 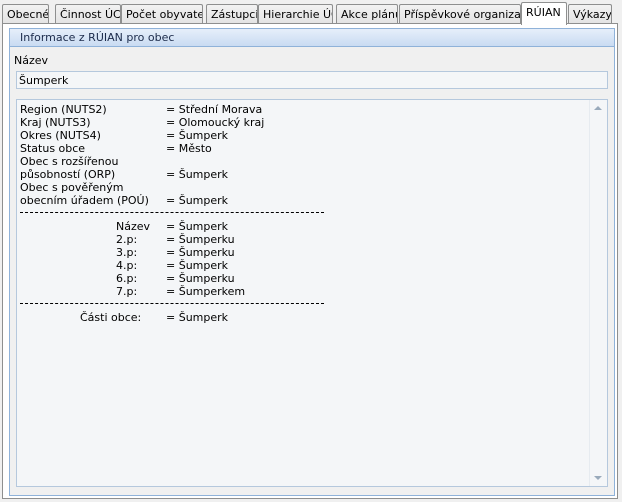 I want to click on info-label: Region (NUTS2), so click(x=63, y=109).